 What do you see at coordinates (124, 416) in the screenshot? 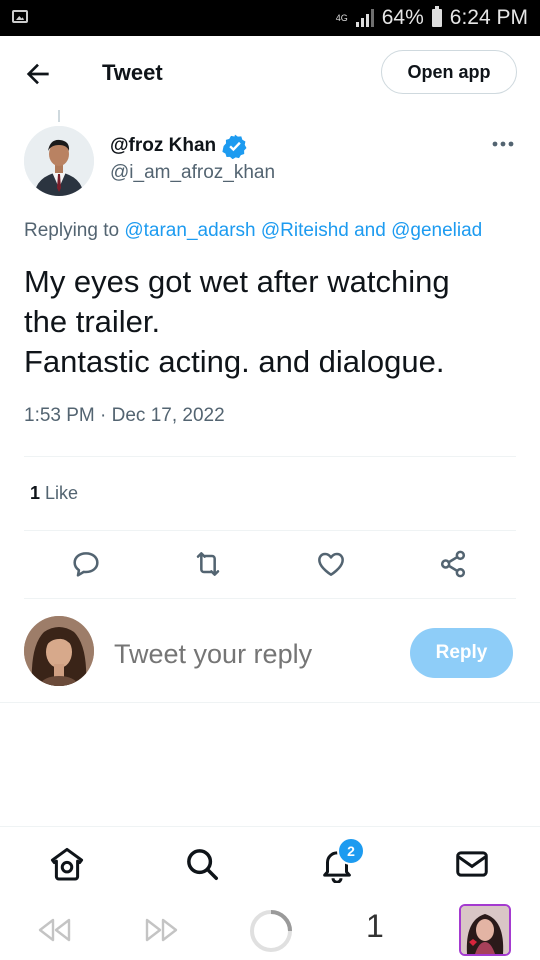
I see `tweet-timestamp: 1:53 PM · Dec 17, 2022` at bounding box center [124, 416].